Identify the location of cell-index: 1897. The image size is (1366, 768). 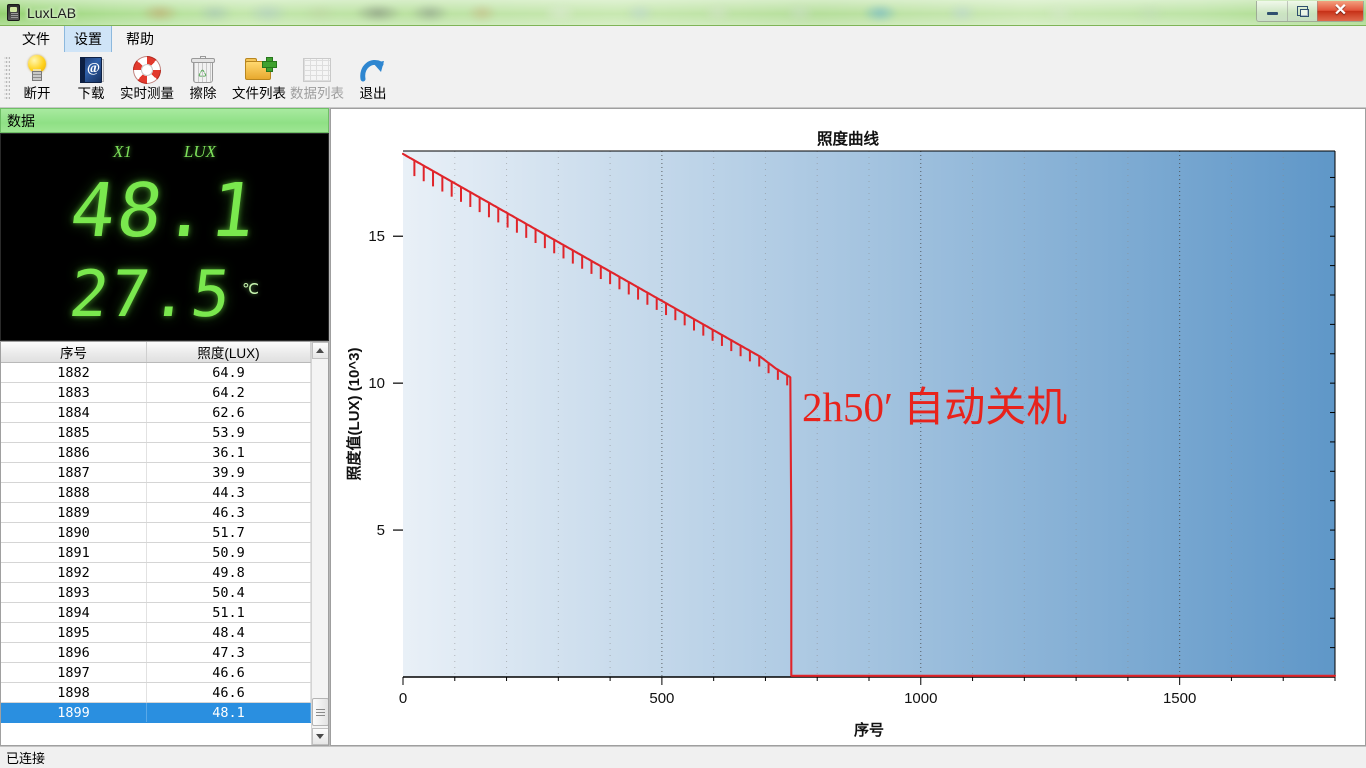
(74, 672).